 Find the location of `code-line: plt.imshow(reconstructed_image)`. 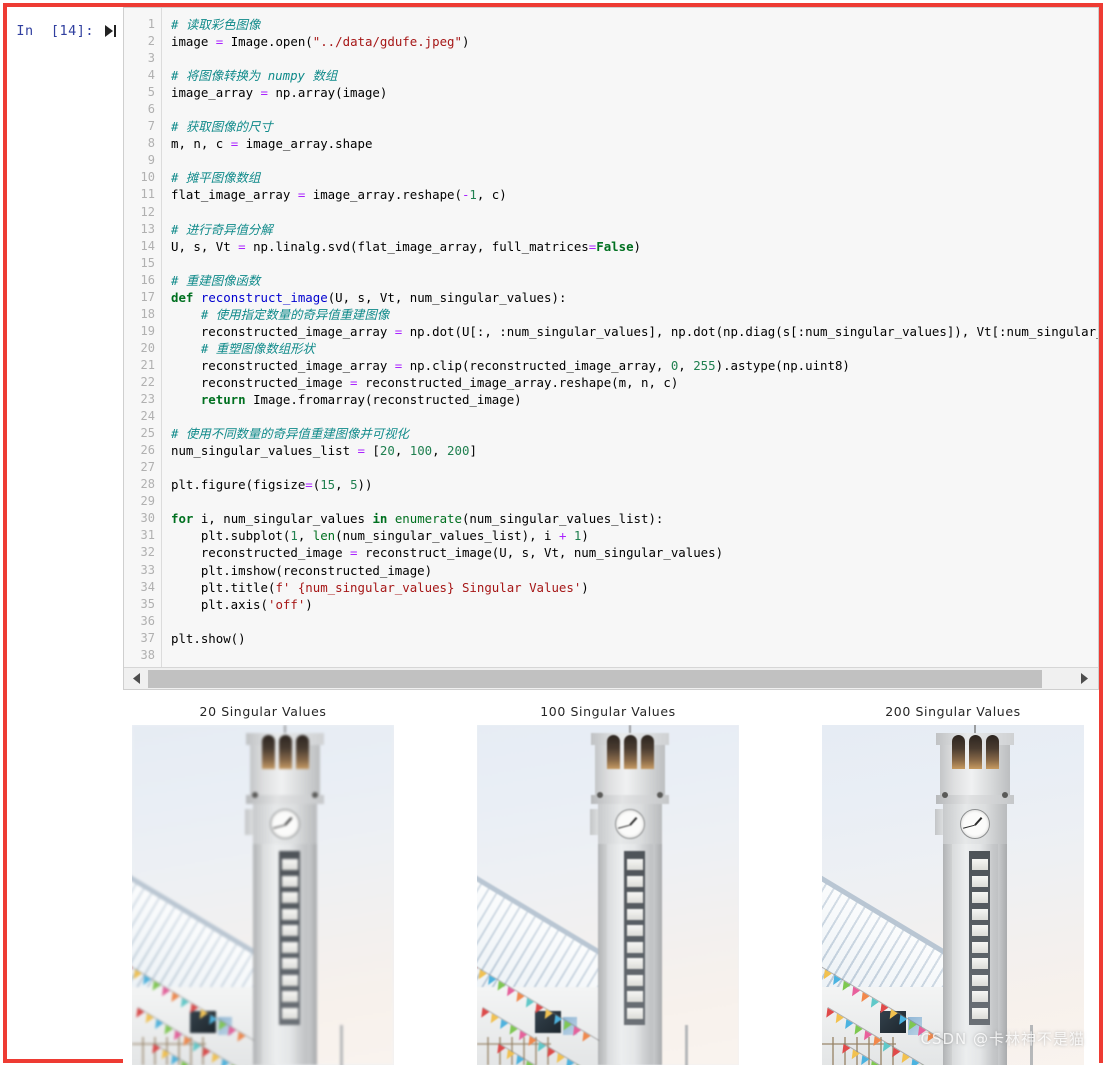

code-line: plt.imshow(reconstructed_image) is located at coordinates (634, 570).